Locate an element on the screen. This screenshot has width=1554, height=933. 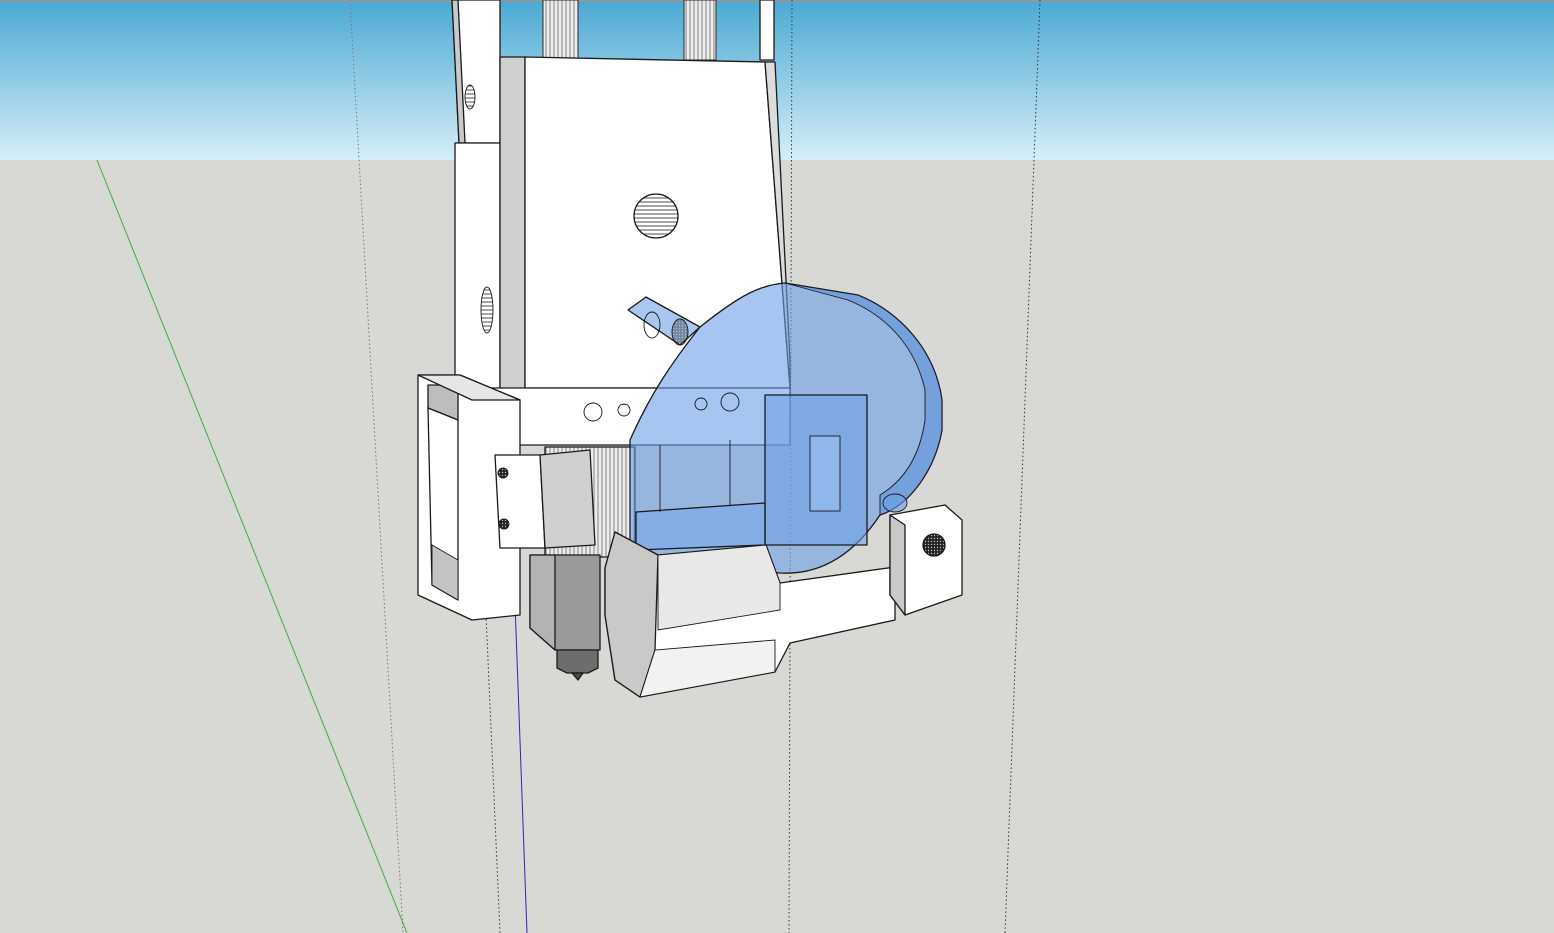
clamp-block is located at coordinates (545, 499).